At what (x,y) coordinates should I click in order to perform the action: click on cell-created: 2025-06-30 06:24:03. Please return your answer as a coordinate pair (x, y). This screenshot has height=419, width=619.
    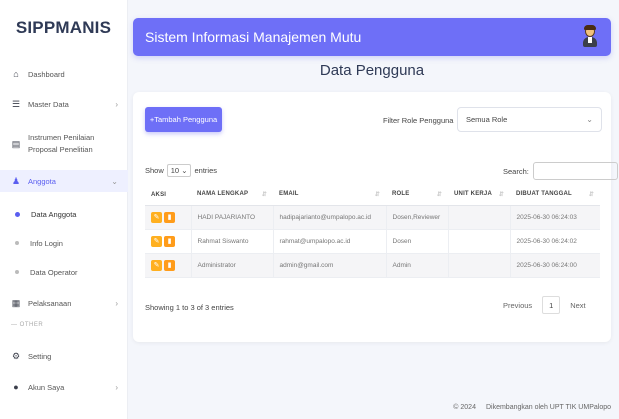
    Looking at the image, I should click on (554, 217).